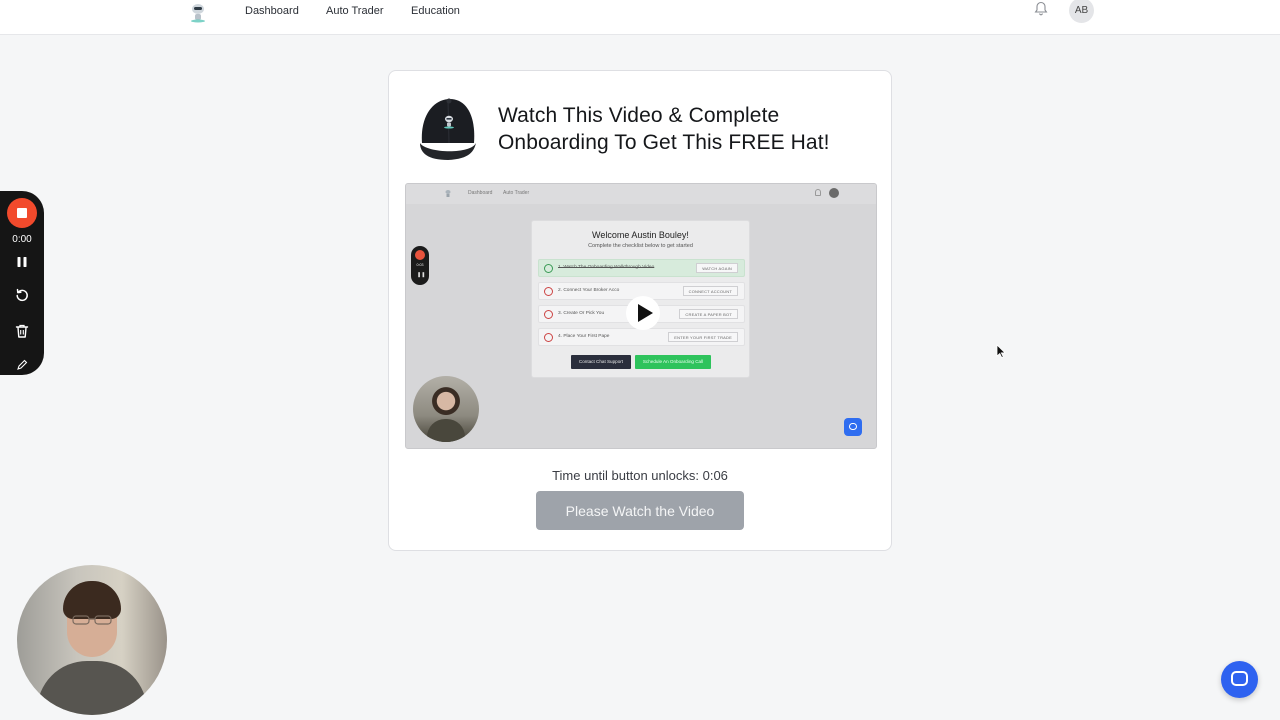 This screenshot has height=720, width=1280. I want to click on video-recorder-time: 0:03, so click(420, 265).